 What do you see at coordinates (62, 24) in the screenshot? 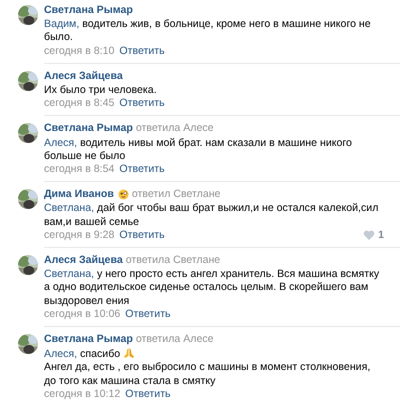
I see `addressee-link: Вадим,` at bounding box center [62, 24].